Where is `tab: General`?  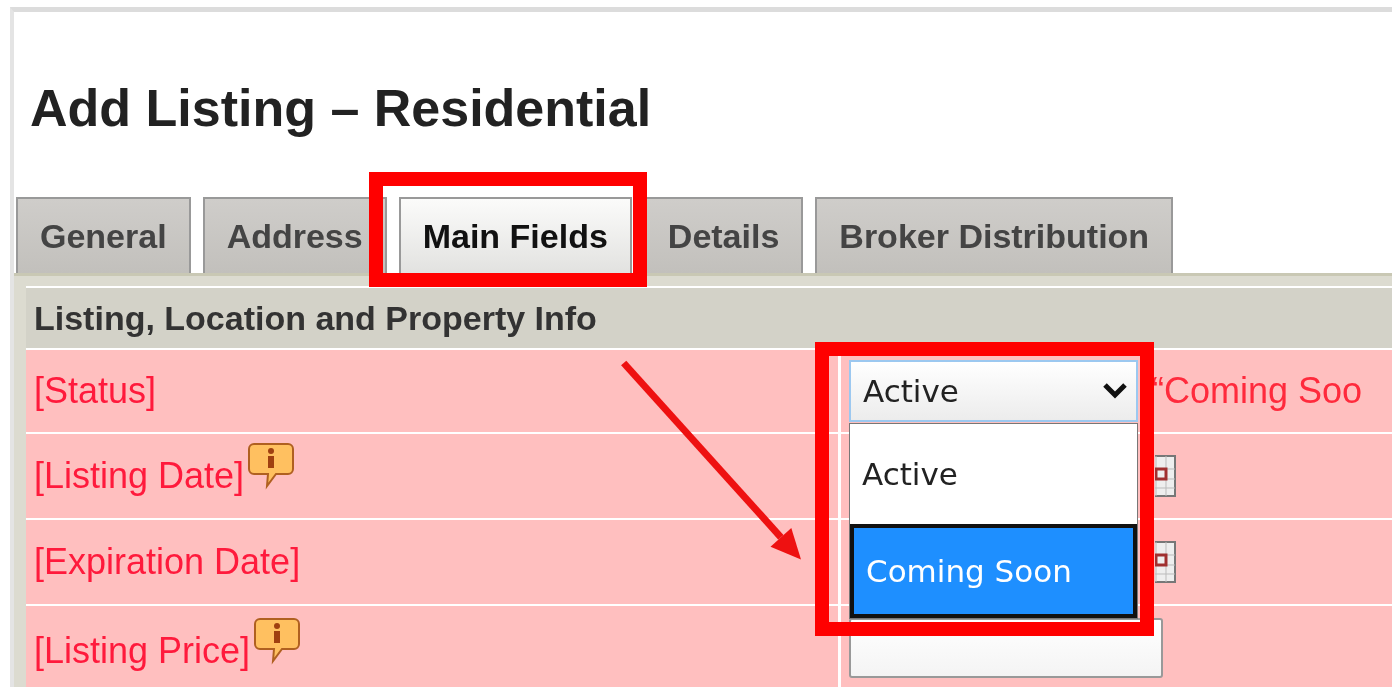 tab: General is located at coordinates (103, 235).